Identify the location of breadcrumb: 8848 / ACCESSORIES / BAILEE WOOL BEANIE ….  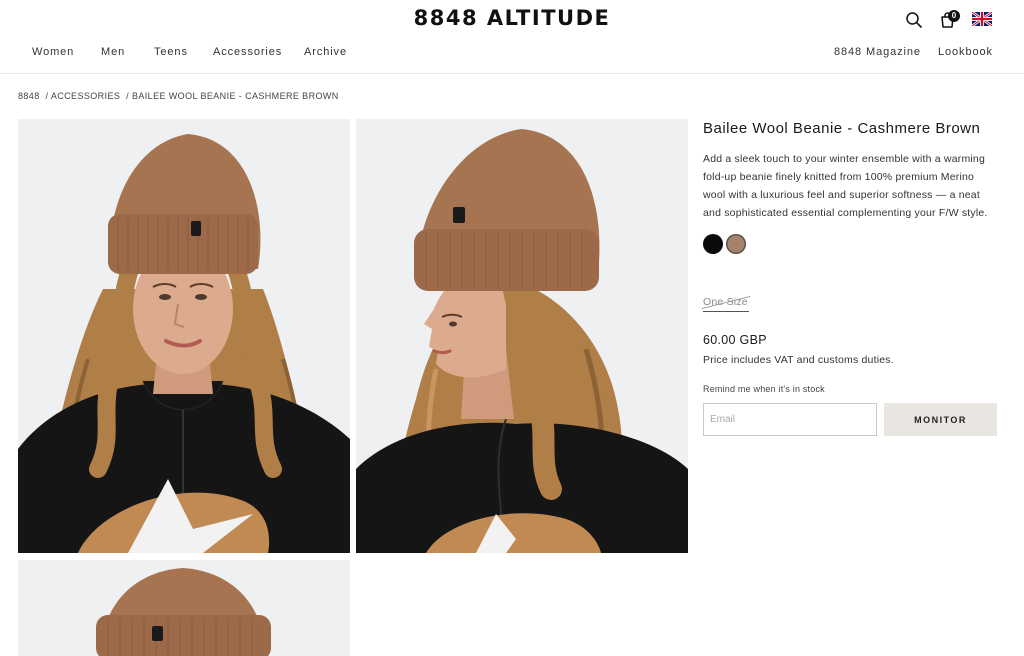
(180, 96).